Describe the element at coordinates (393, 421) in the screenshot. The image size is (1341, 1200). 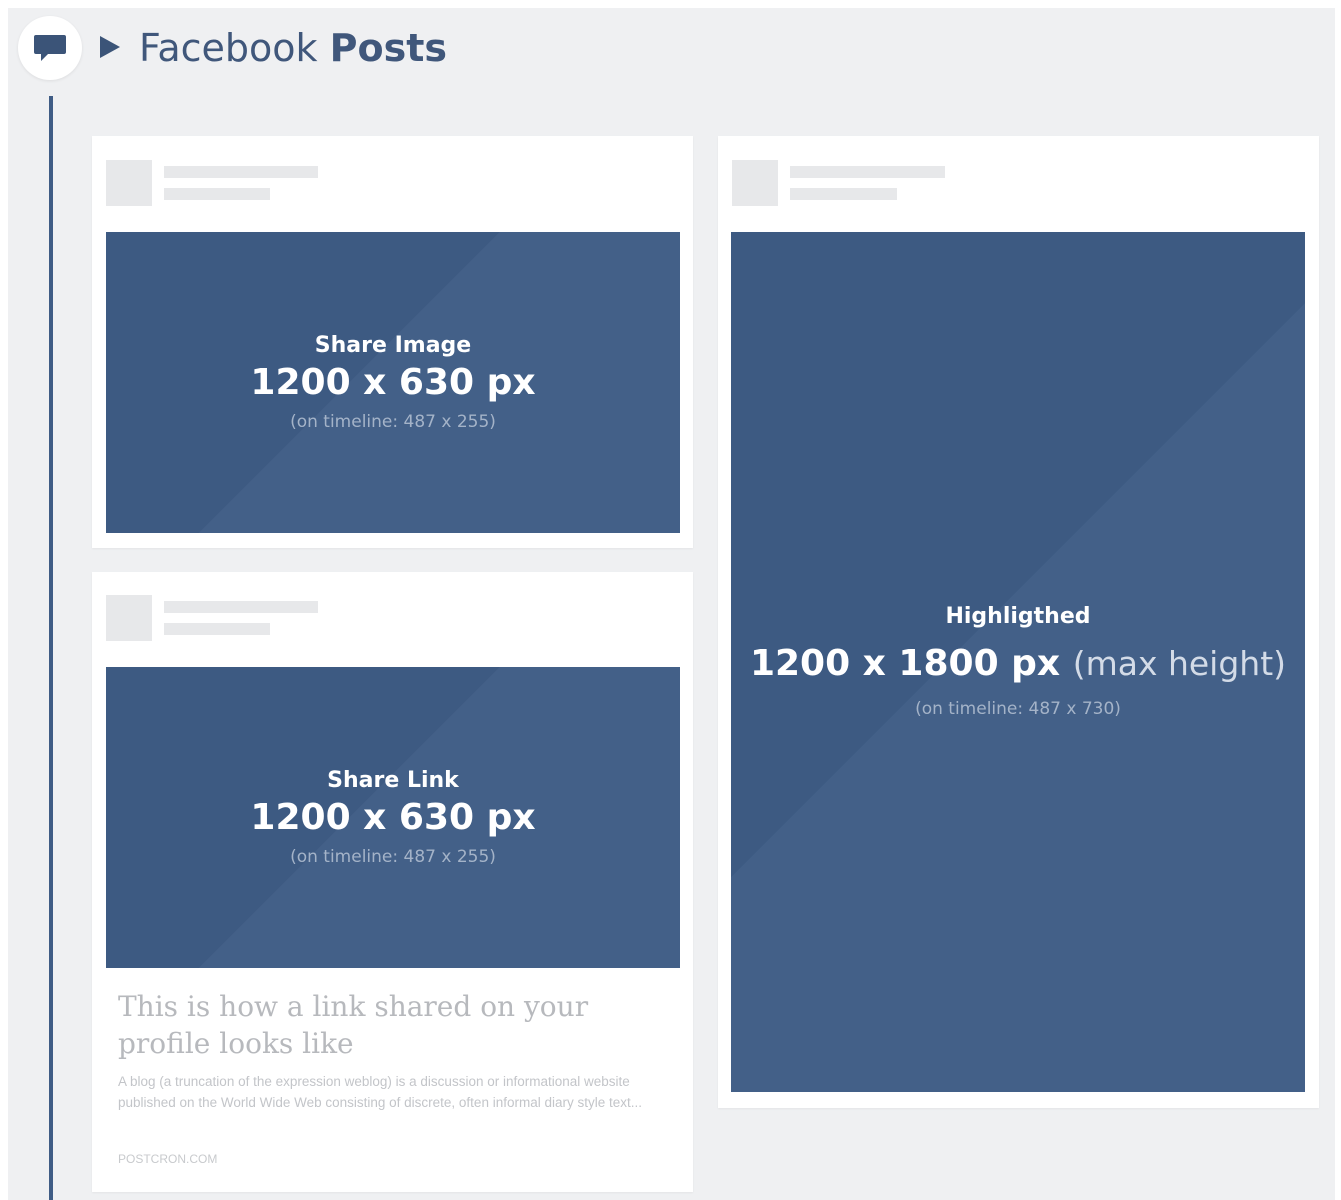
I see `share-image-timeline: (on timeline: 487 x 255)` at that location.